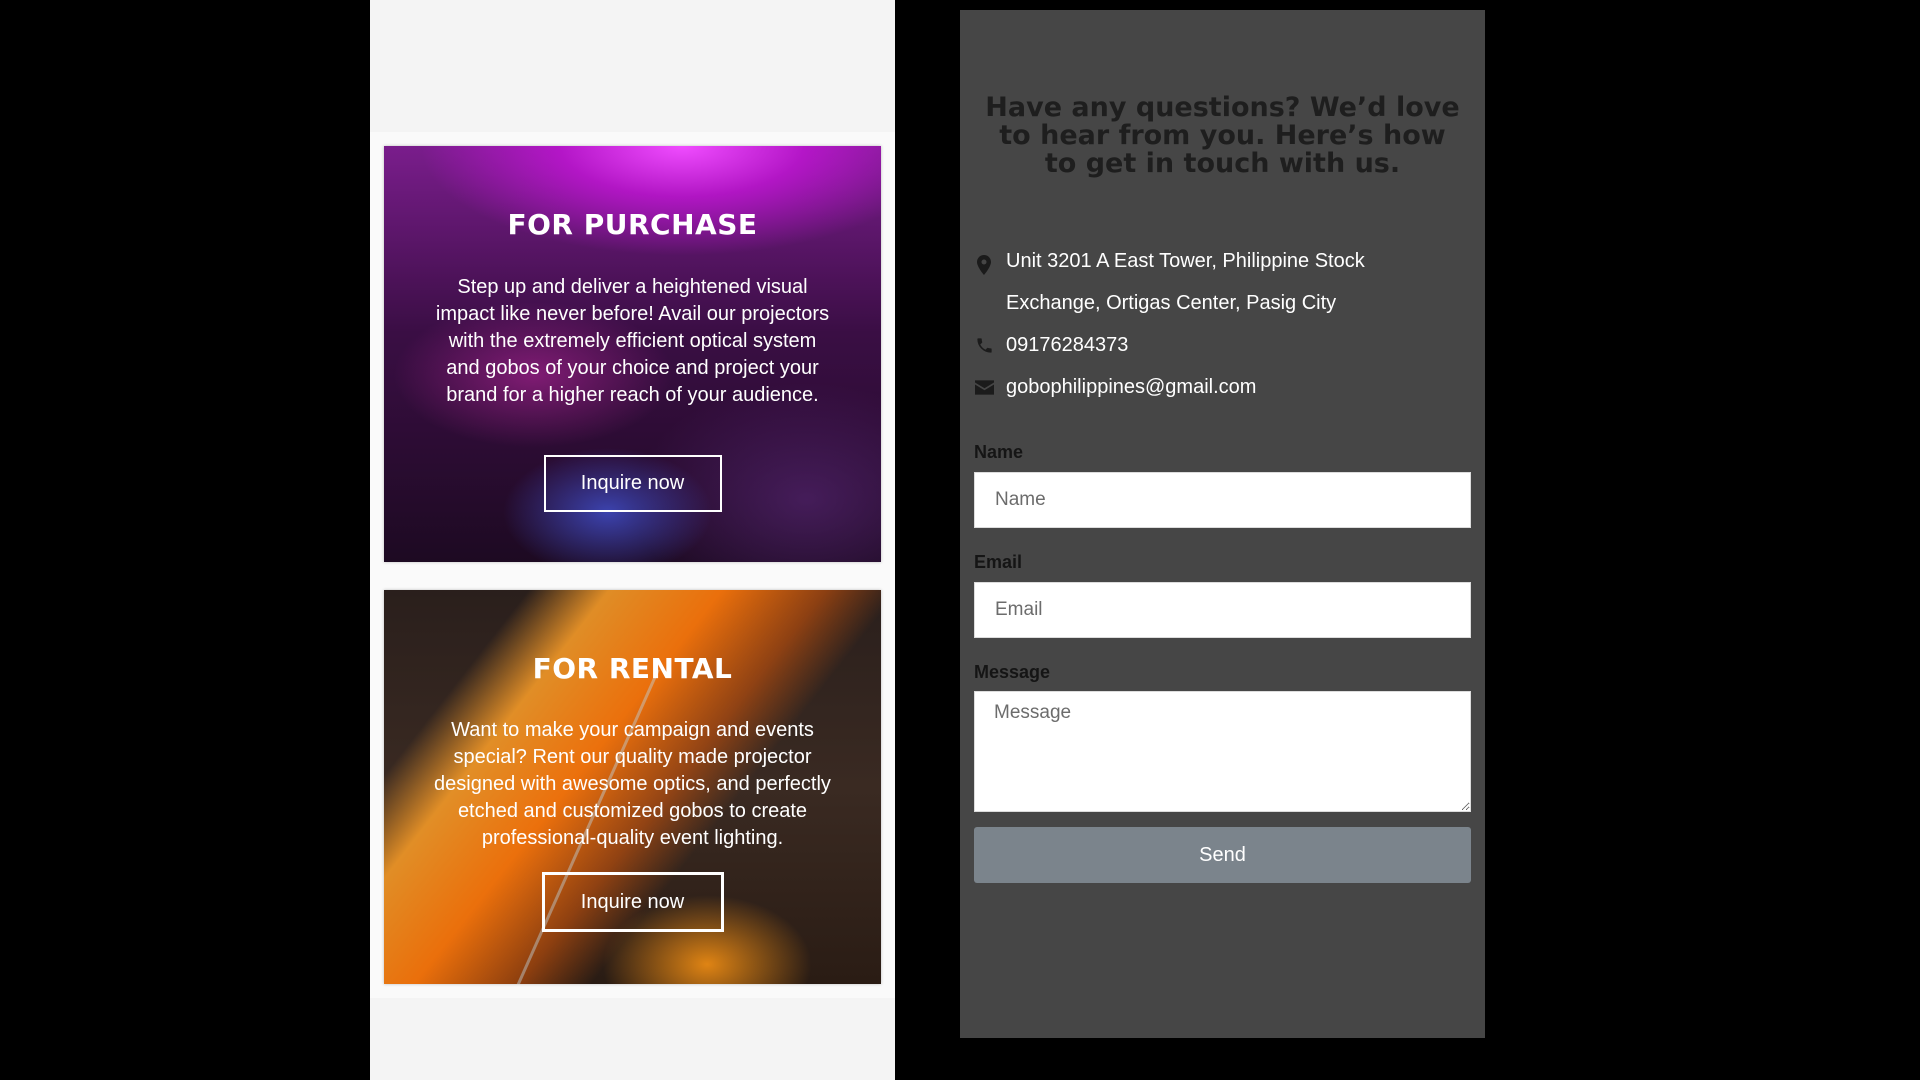  What do you see at coordinates (984, 265) in the screenshot?
I see `map-pin-icon` at bounding box center [984, 265].